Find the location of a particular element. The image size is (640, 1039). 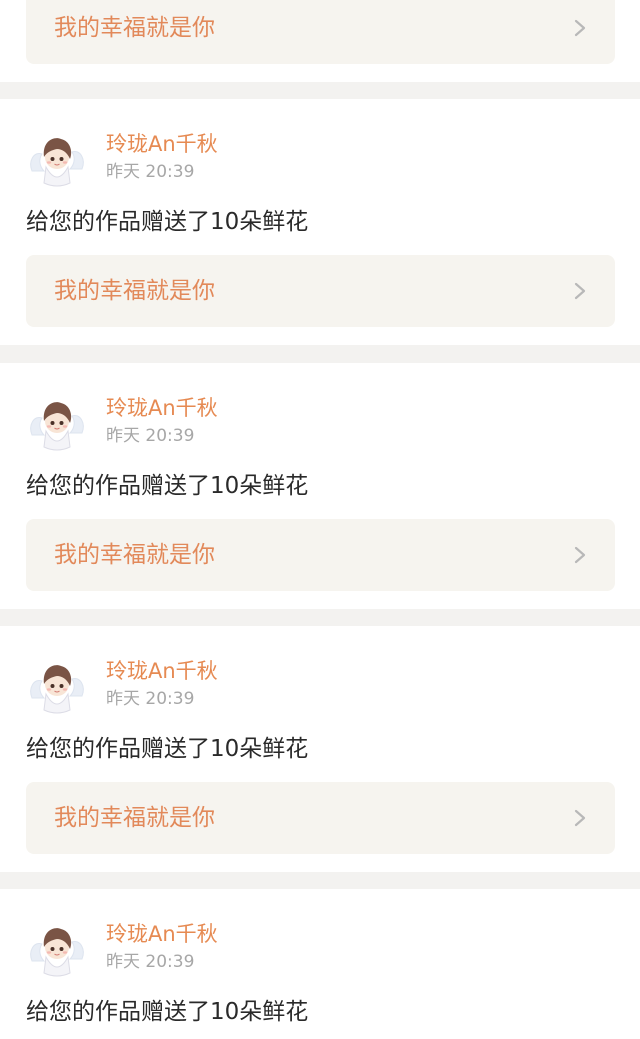

gift-notification-card: 玲珑An千秋 昨天 20:39 给您的作品赠送了10朵鲜花 is located at coordinates (320, 964).